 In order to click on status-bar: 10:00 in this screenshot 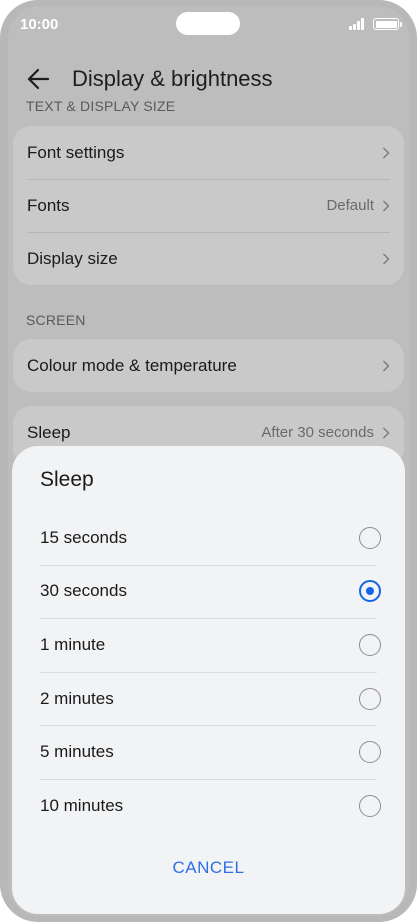, I will do `click(208, 24)`.